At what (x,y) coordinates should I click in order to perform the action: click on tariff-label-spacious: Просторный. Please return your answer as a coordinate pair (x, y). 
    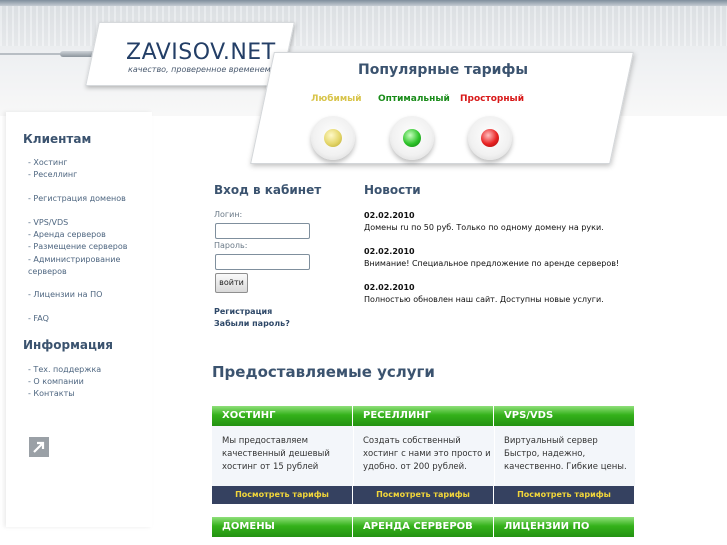
    Looking at the image, I should click on (492, 99).